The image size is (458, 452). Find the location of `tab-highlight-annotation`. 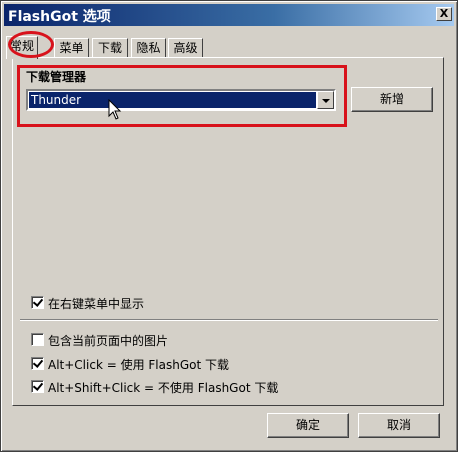

tab-highlight-annotation is located at coordinates (31, 44).